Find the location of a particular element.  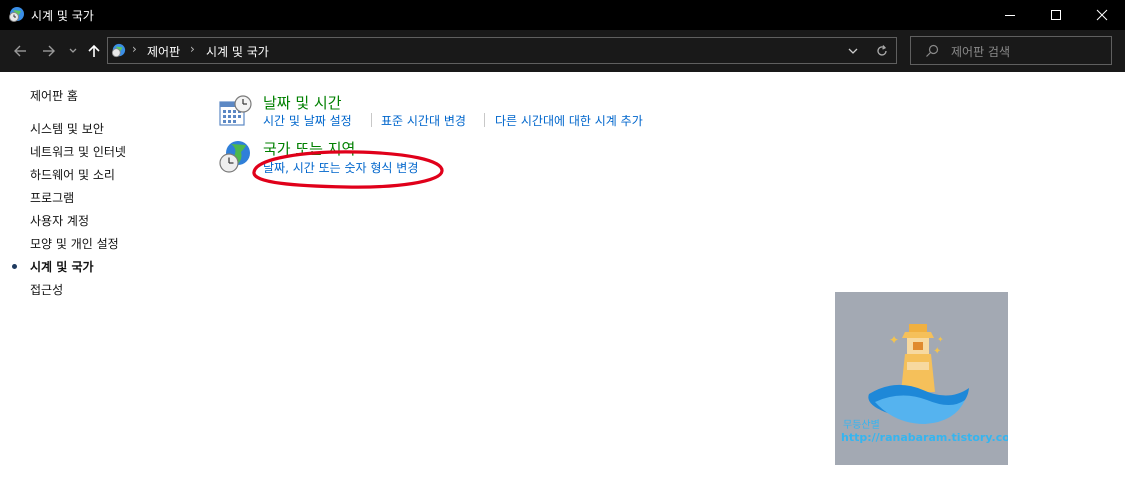

search-input: 제어판 검색 is located at coordinates (1011, 50).